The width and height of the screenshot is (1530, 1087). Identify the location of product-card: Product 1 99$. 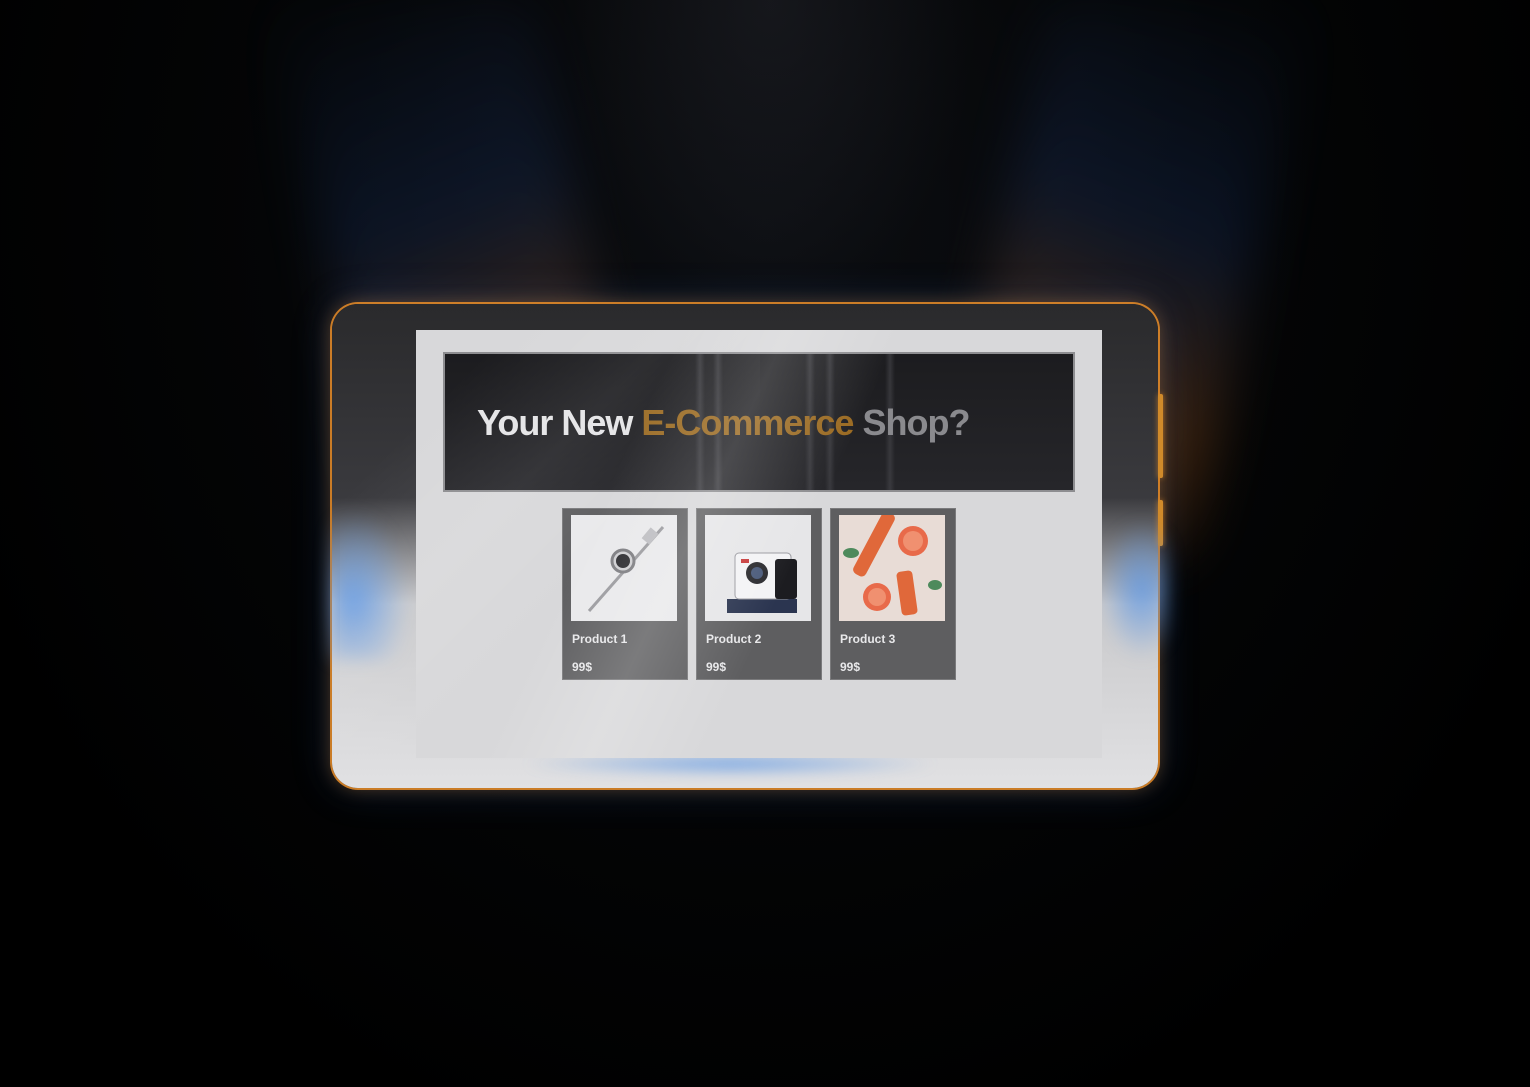
(625, 594).